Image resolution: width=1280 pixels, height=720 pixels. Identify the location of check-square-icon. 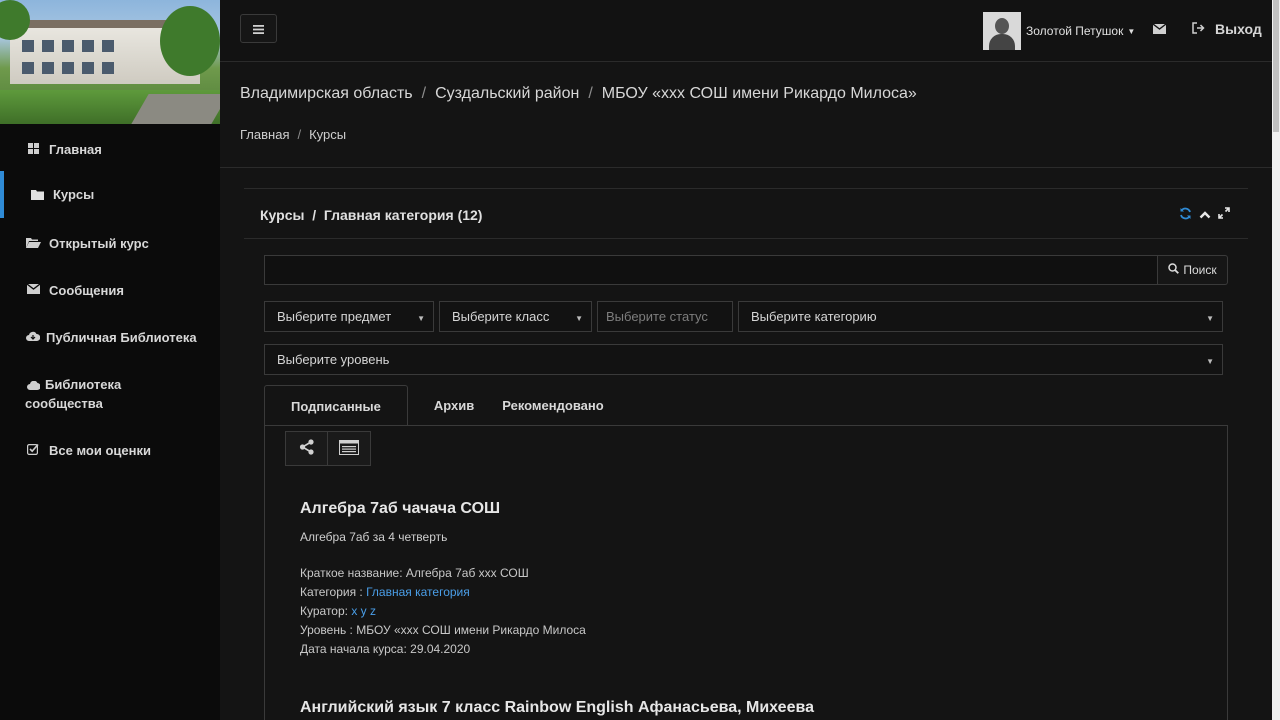
(33, 449).